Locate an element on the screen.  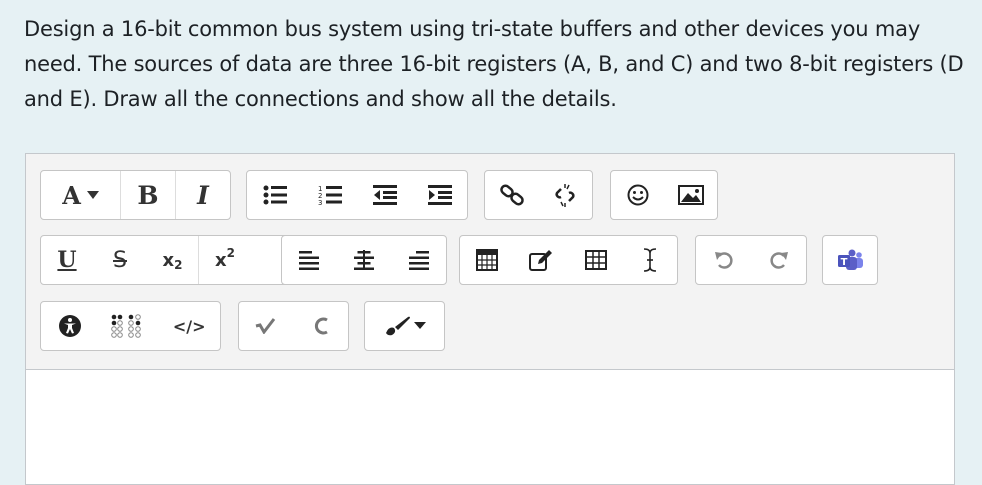
dropdown-caret-icon is located at coordinates (92, 195).